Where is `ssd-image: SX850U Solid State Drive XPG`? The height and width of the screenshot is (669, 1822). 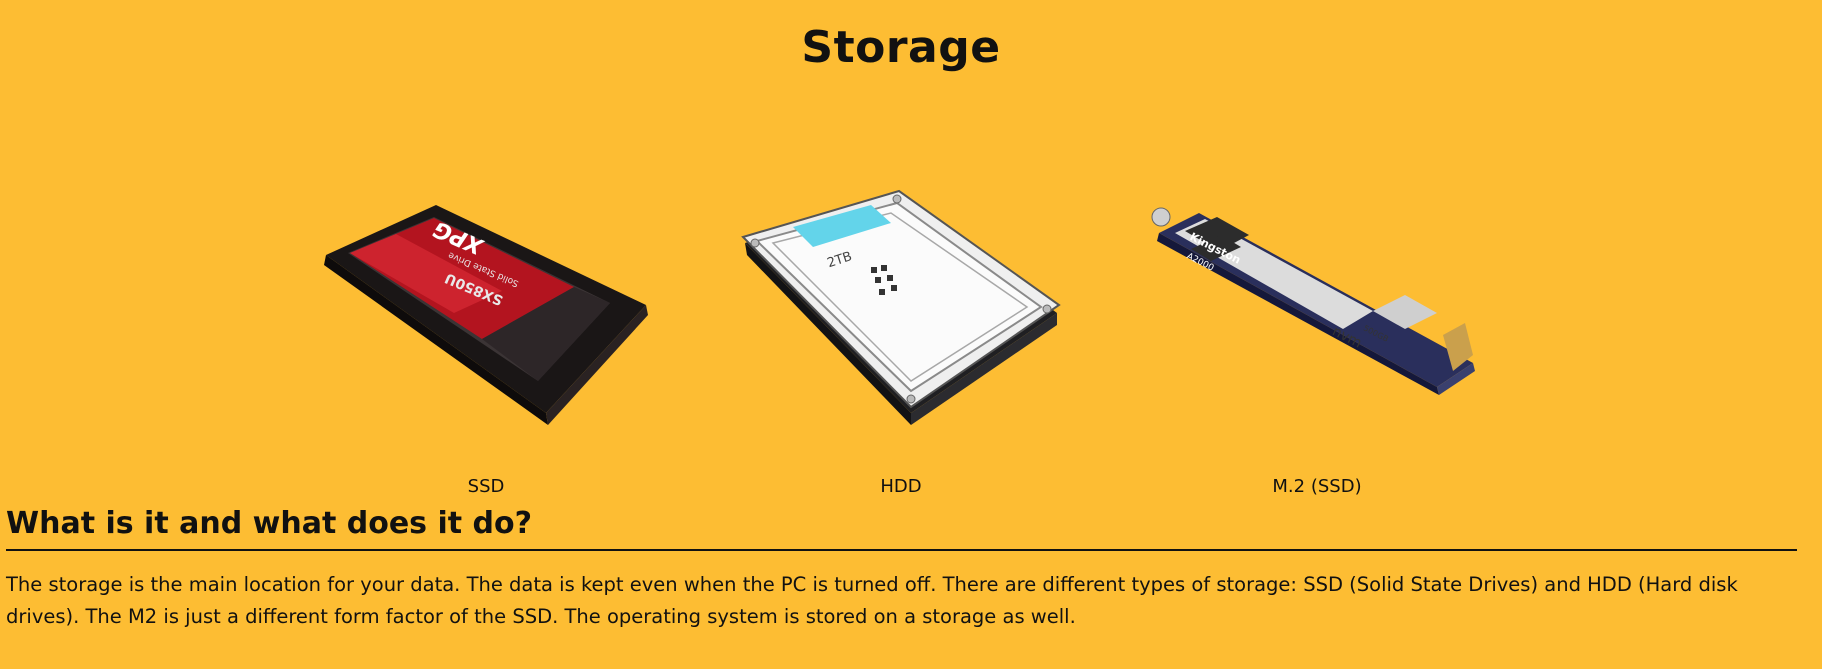
ssd-image: SX850U Solid State Drive XPG is located at coordinates (486, 315).